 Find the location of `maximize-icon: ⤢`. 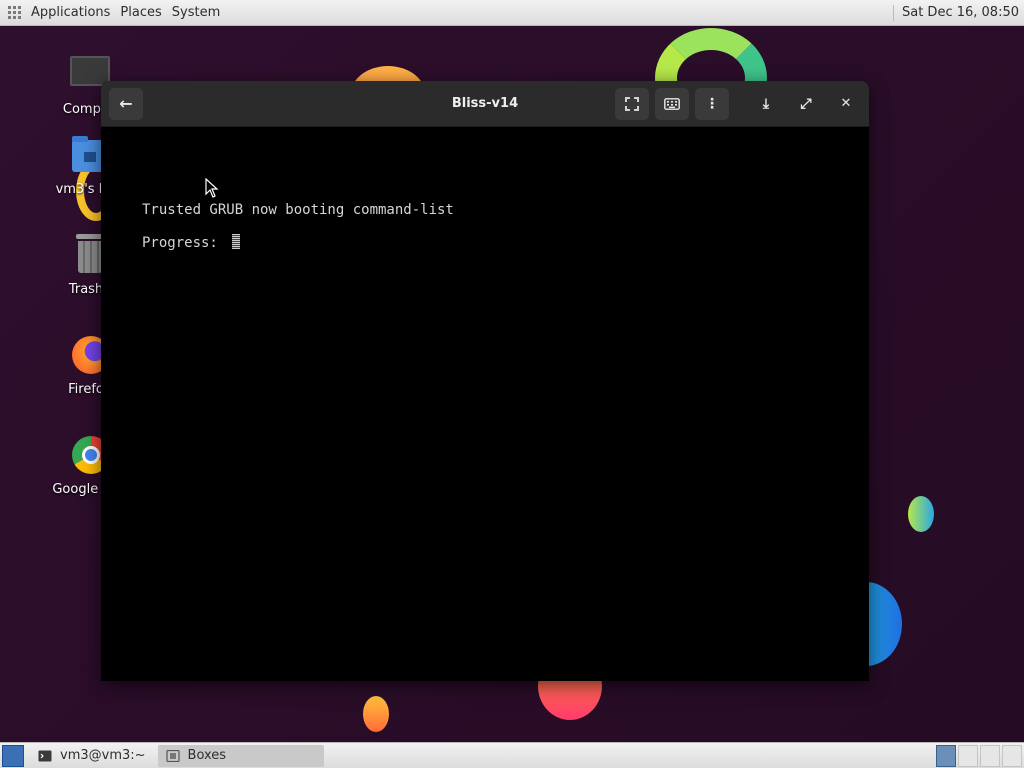

maximize-icon: ⤢ is located at coordinates (806, 103).